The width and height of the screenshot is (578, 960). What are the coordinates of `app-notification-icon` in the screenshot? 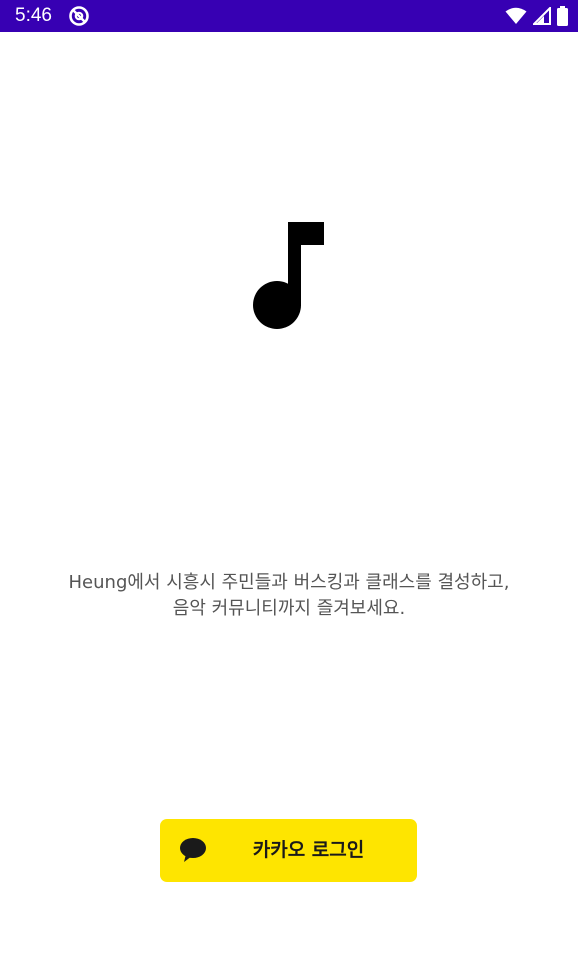 It's located at (79, 16).